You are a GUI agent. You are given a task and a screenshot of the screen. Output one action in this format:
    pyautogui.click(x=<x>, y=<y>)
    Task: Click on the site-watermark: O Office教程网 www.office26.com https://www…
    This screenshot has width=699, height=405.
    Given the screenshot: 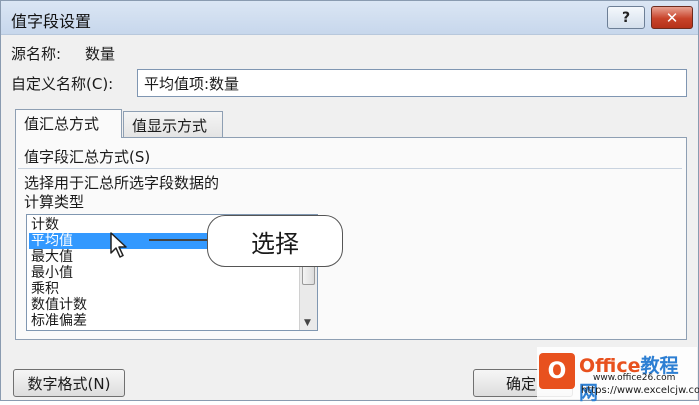 What is the action you would take?
    pyautogui.click(x=618, y=375)
    